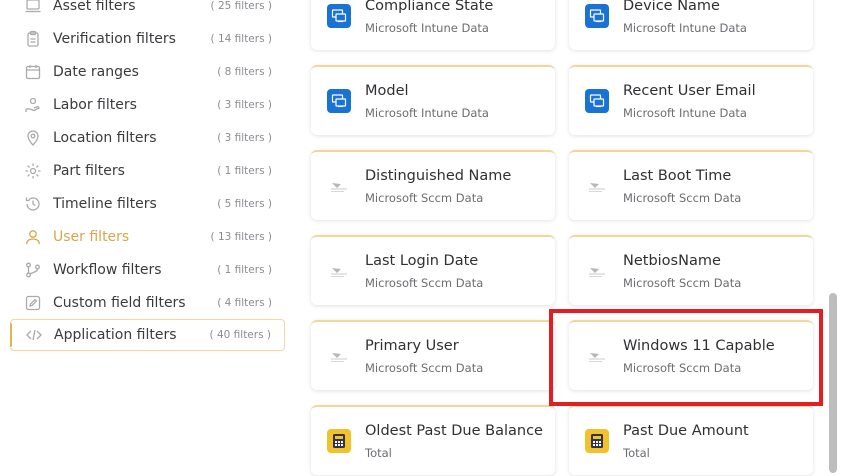  Describe the element at coordinates (691, 440) in the screenshot. I see `filter-card-past-due-amount: Past Due Amount Total` at that location.